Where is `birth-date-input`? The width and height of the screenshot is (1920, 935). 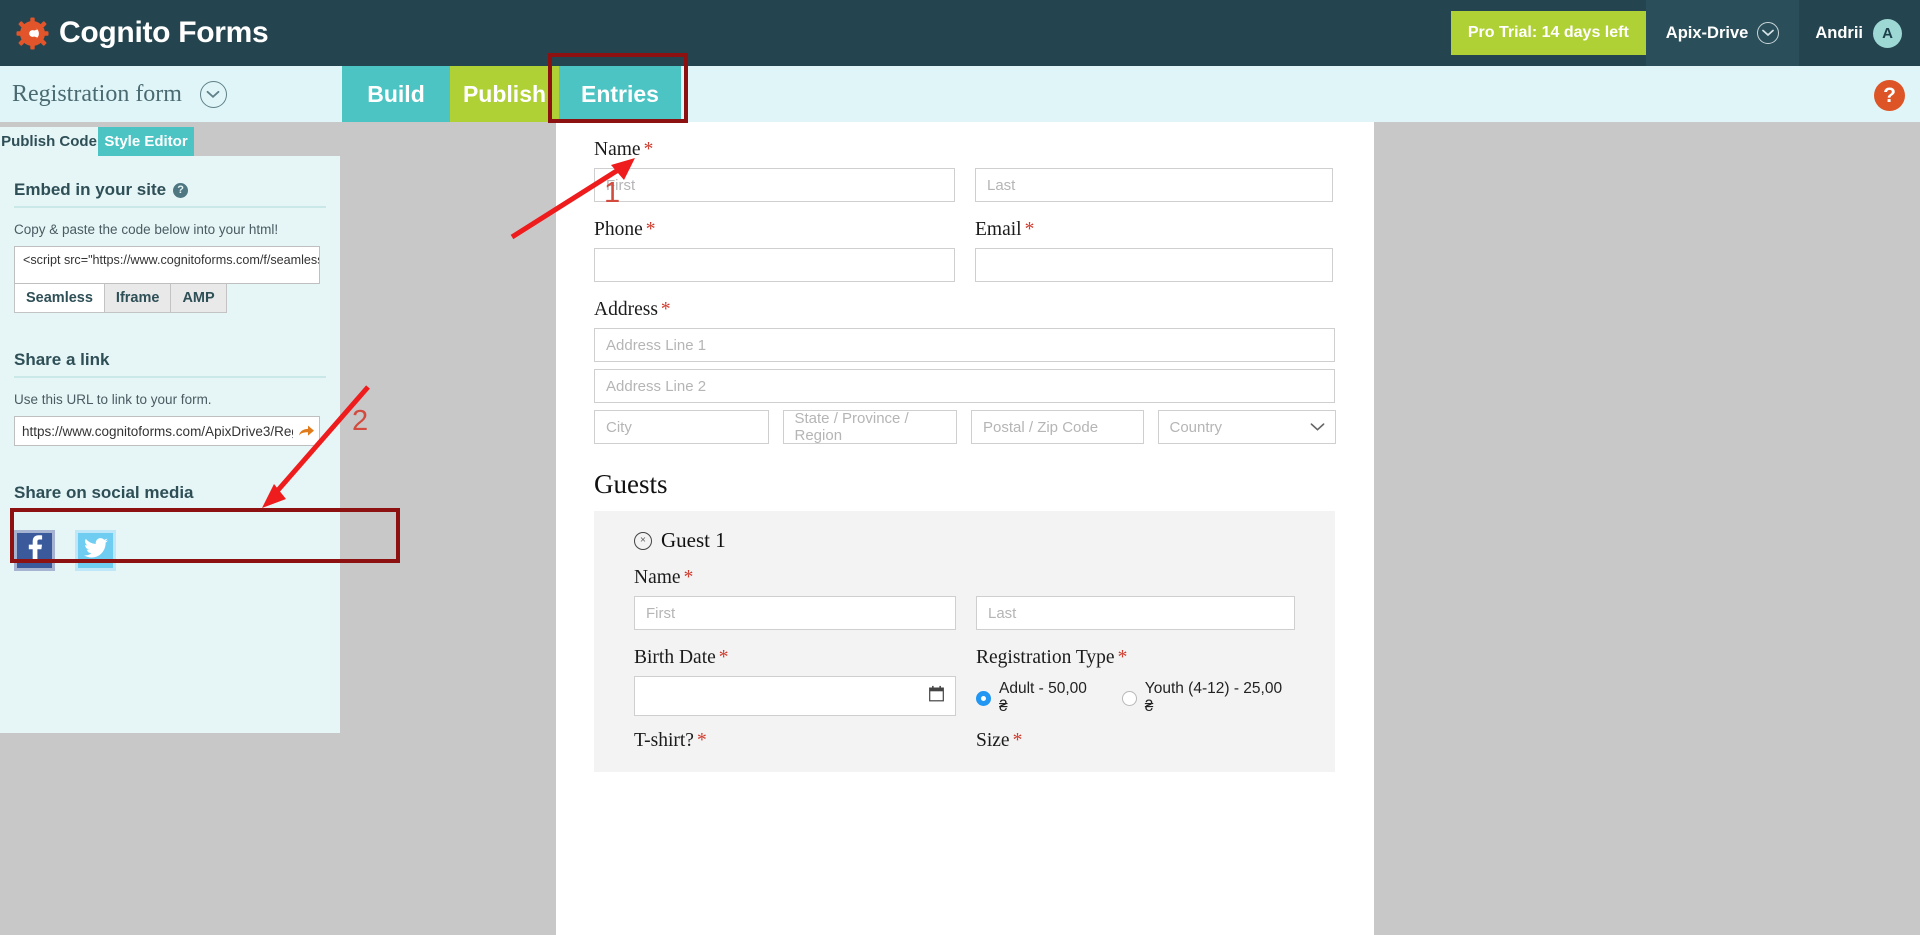 birth-date-input is located at coordinates (795, 696).